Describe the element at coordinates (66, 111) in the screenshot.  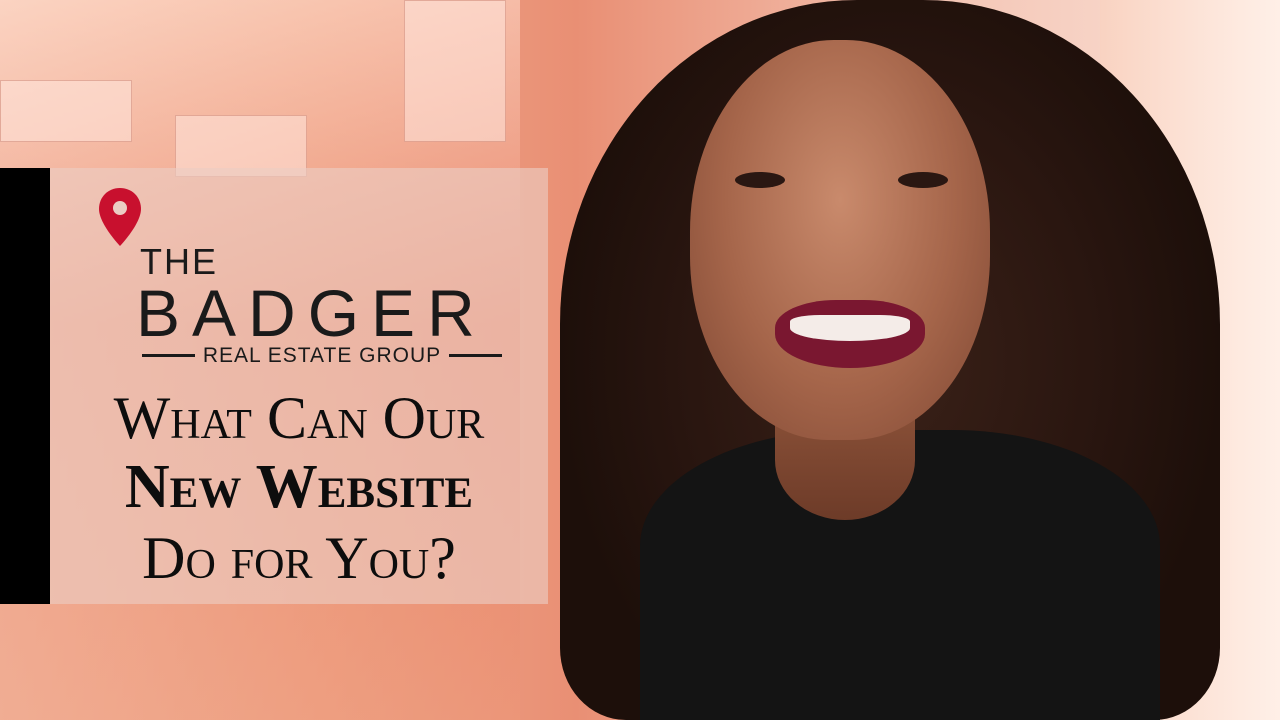
I see `cabinet` at that location.